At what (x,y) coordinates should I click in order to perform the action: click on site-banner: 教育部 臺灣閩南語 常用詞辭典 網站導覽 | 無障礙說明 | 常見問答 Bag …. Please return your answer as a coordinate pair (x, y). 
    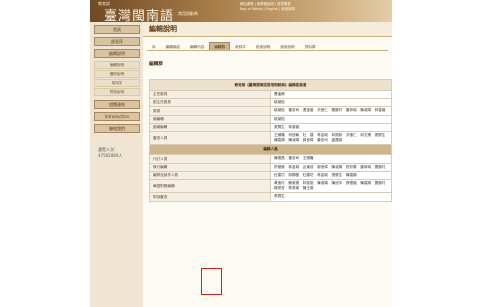
    Looking at the image, I should click on (241, 12).